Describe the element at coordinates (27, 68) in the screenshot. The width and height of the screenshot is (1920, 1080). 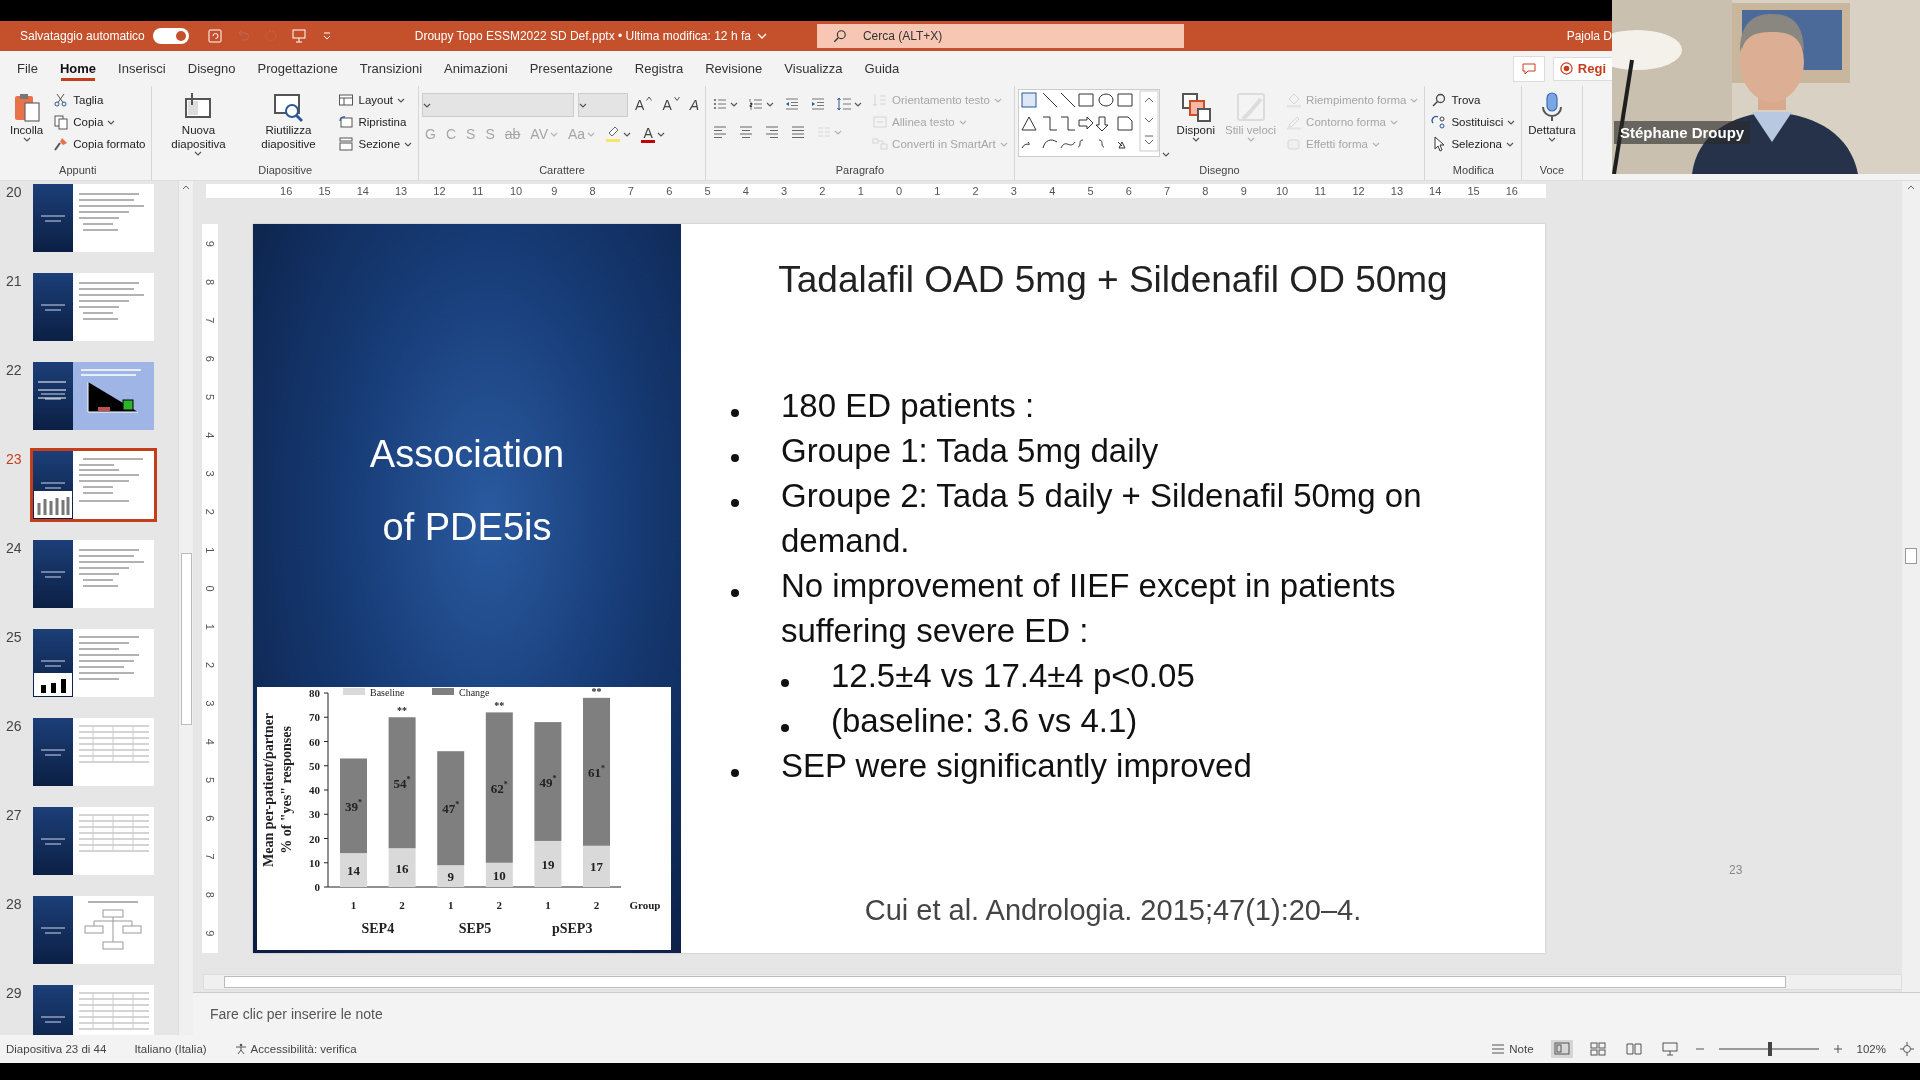
I see `ribbon-tab: File` at that location.